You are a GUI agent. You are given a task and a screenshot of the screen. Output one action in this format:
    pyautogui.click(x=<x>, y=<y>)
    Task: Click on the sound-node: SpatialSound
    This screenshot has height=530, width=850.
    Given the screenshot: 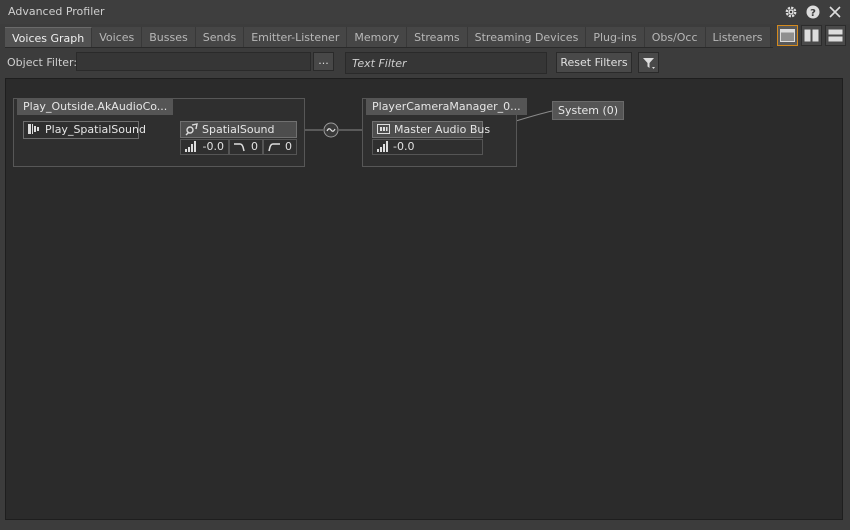 What is the action you would take?
    pyautogui.click(x=238, y=129)
    